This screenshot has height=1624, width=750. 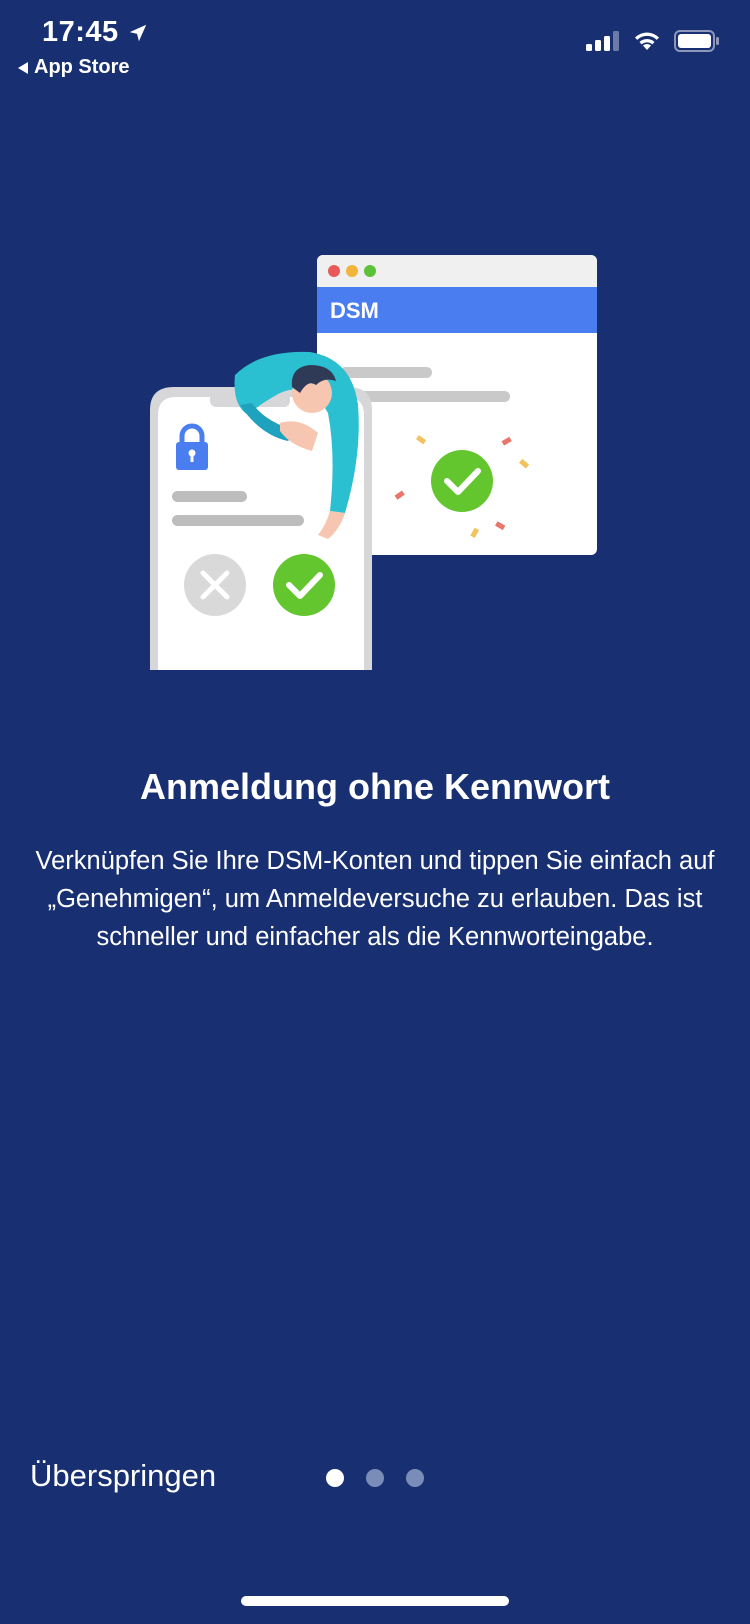 What do you see at coordinates (334, 271) in the screenshot?
I see `window-close-dot-icon` at bounding box center [334, 271].